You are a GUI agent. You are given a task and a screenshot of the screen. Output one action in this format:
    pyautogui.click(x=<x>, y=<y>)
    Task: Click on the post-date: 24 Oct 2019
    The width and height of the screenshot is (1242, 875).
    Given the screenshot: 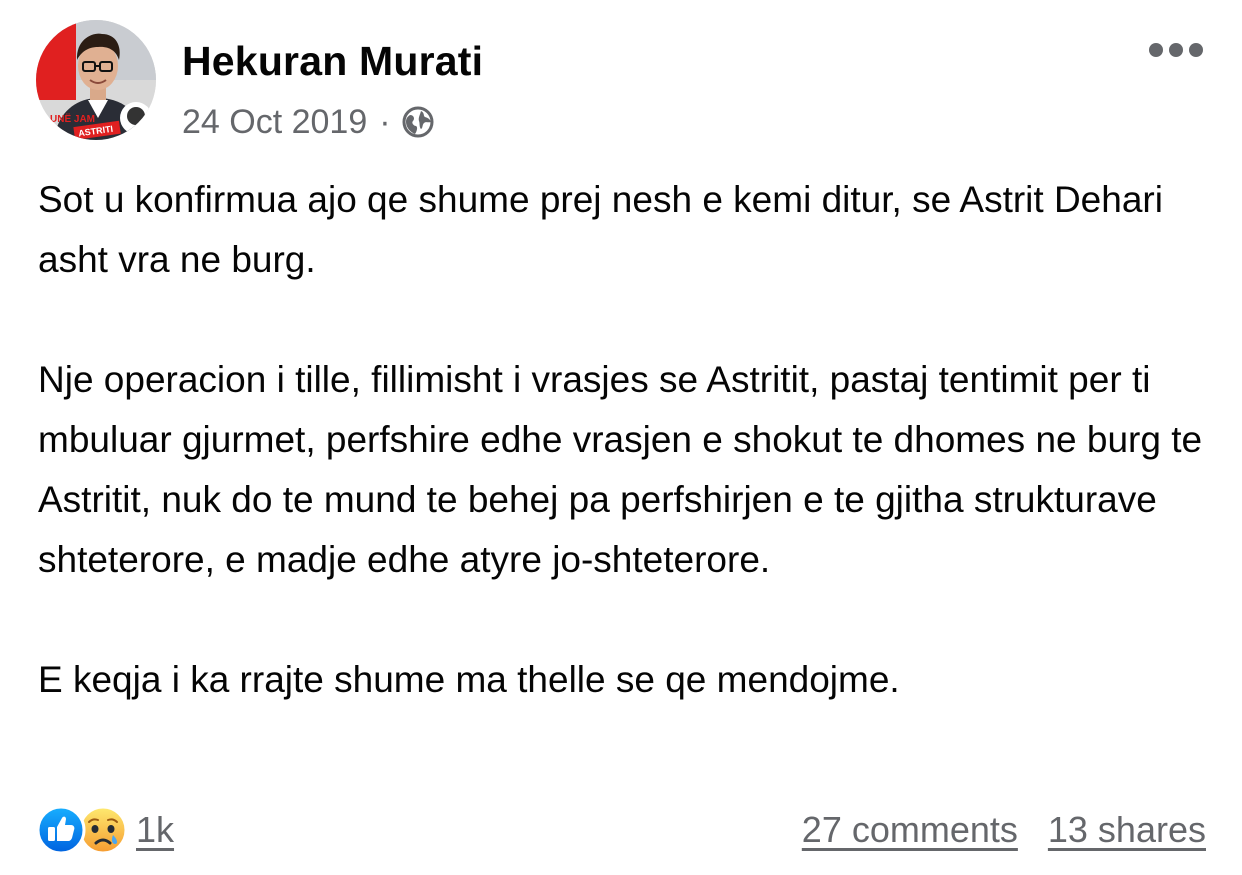 What is the action you would take?
    pyautogui.click(x=274, y=122)
    